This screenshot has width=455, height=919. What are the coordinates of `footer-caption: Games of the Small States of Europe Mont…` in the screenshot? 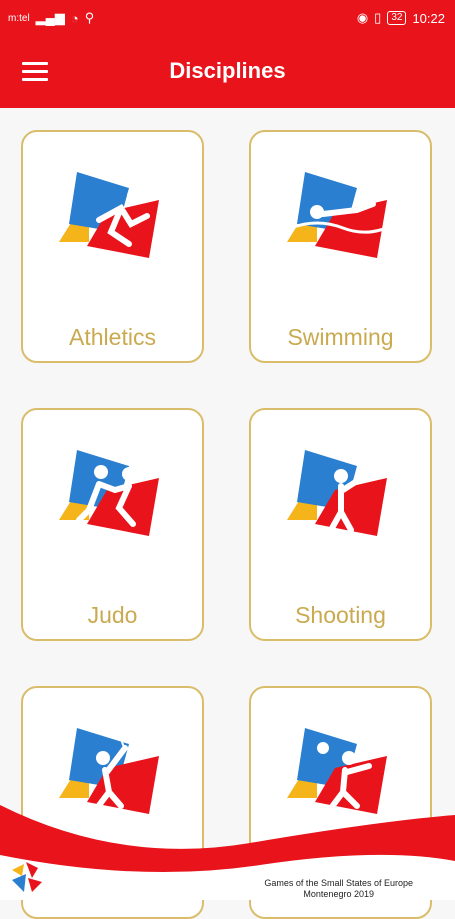 It's located at (338, 889).